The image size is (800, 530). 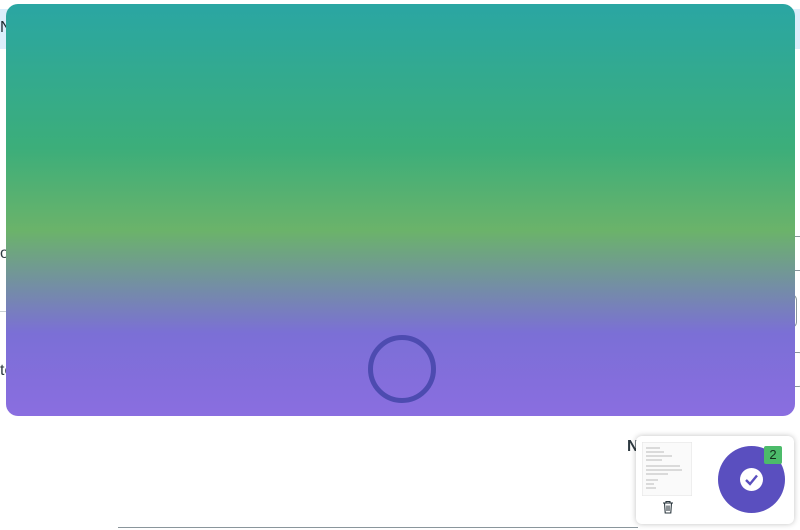 What do you see at coordinates (287, 83) in the screenshot?
I see `number-field: INC0010010` at bounding box center [287, 83].